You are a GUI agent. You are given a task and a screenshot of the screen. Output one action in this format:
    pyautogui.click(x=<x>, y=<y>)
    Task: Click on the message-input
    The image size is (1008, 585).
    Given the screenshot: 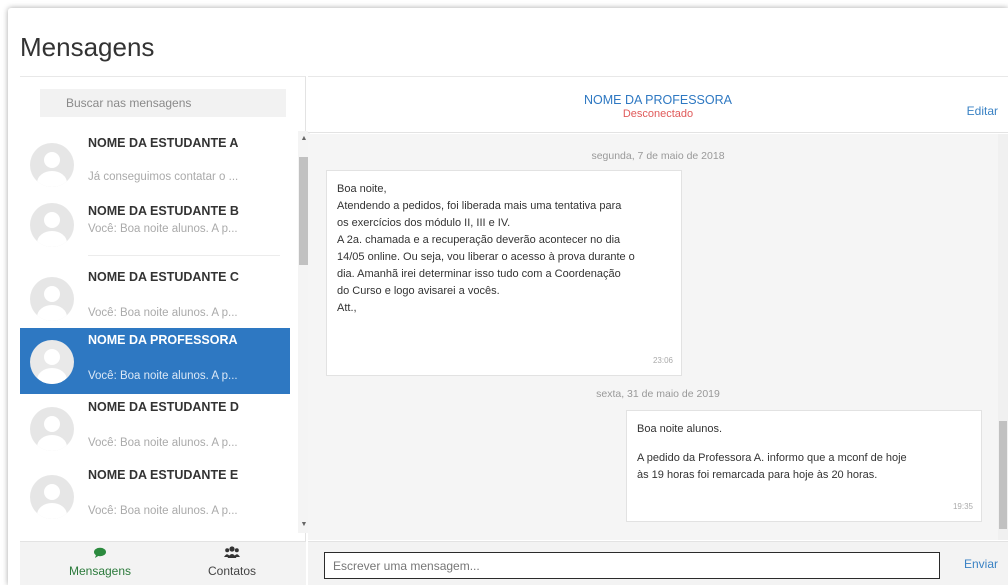 What is the action you would take?
    pyautogui.click(x=632, y=565)
    